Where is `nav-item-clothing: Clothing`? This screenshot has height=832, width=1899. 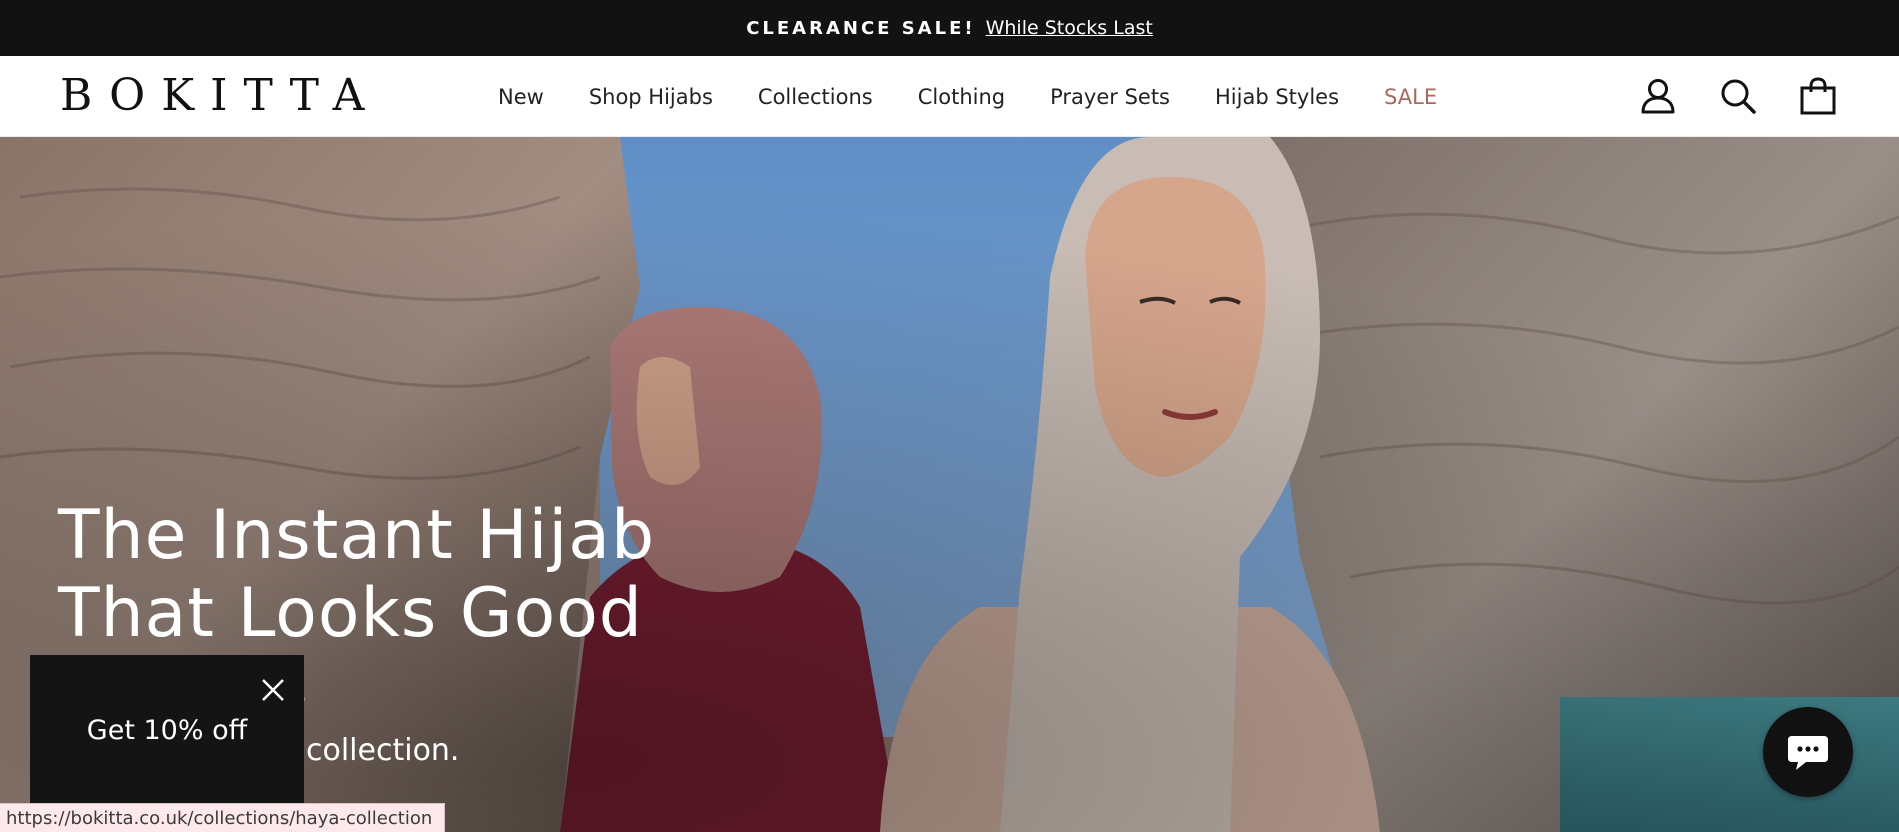
nav-item-clothing: Clothing is located at coordinates (961, 97).